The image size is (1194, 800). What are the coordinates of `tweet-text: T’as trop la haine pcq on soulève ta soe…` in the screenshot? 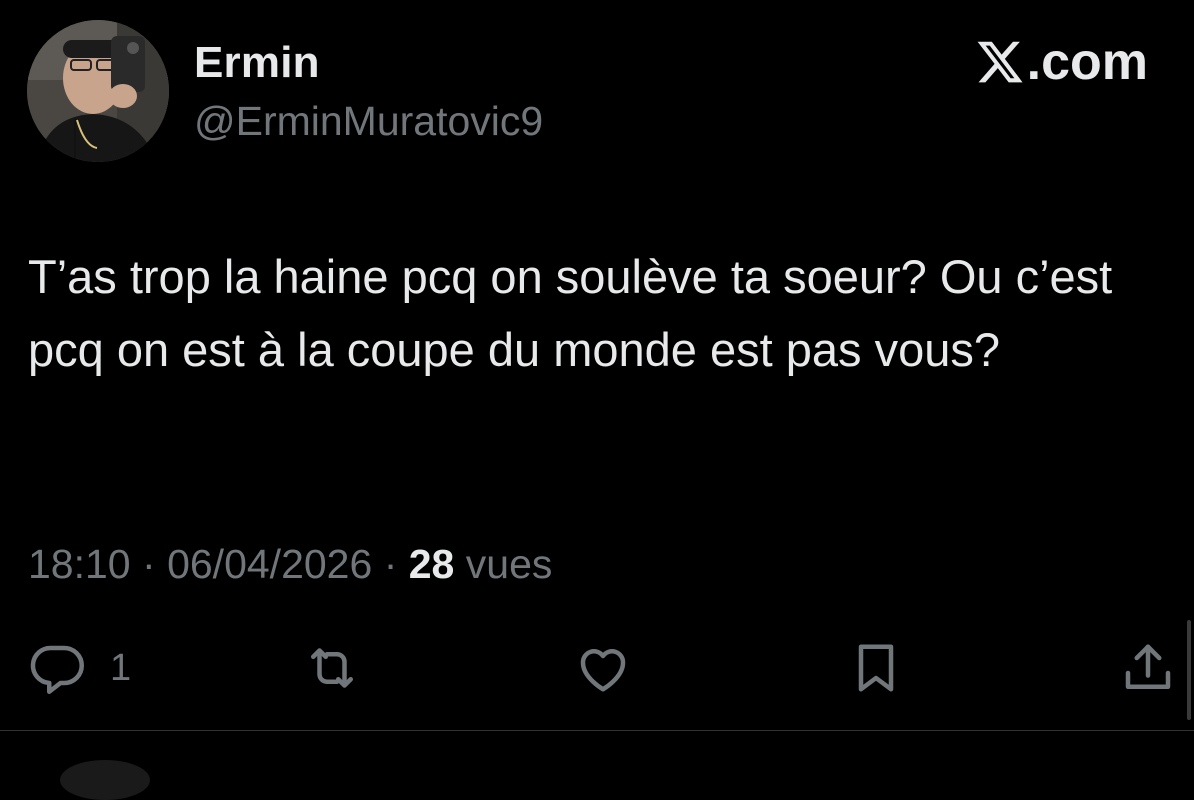 It's located at (570, 313).